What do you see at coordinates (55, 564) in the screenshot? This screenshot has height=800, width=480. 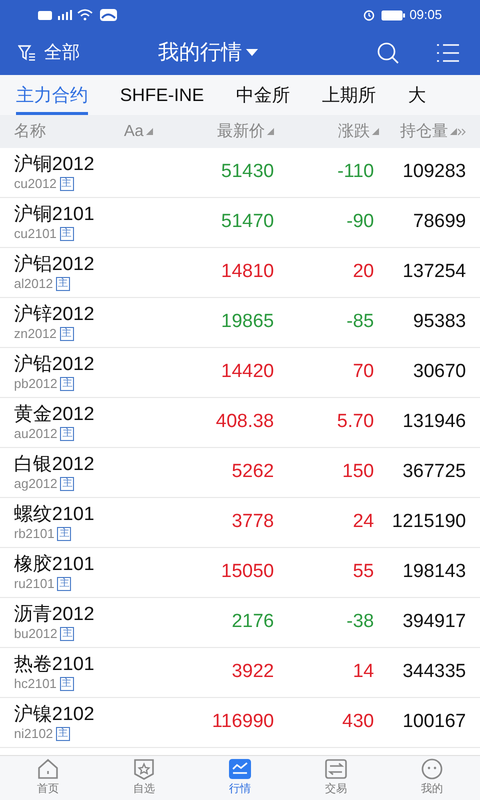 I see `contract-name: 橡胶2101` at bounding box center [55, 564].